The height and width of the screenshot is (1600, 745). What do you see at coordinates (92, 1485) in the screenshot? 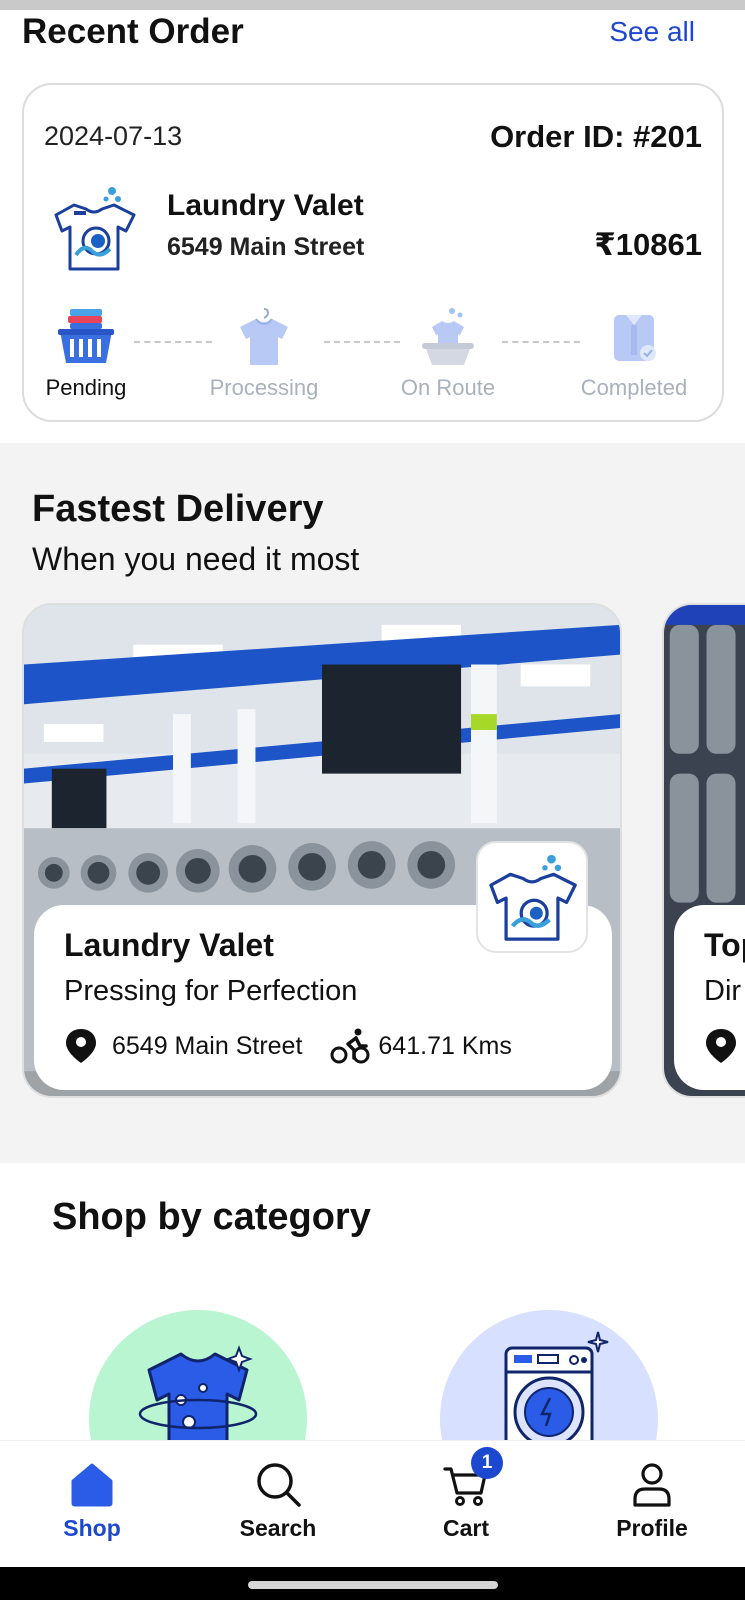
I see `home-icon` at bounding box center [92, 1485].